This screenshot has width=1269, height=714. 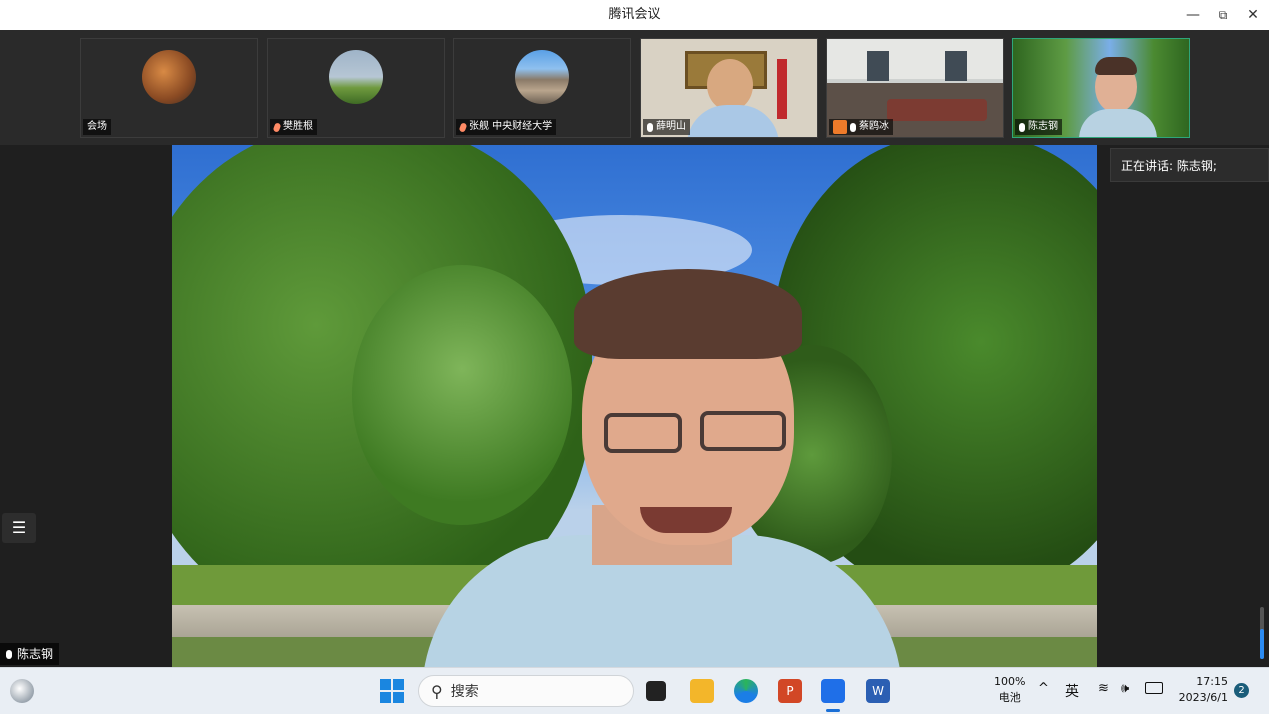 I want to click on clock-time: 17:15, so click(x=1212, y=681).